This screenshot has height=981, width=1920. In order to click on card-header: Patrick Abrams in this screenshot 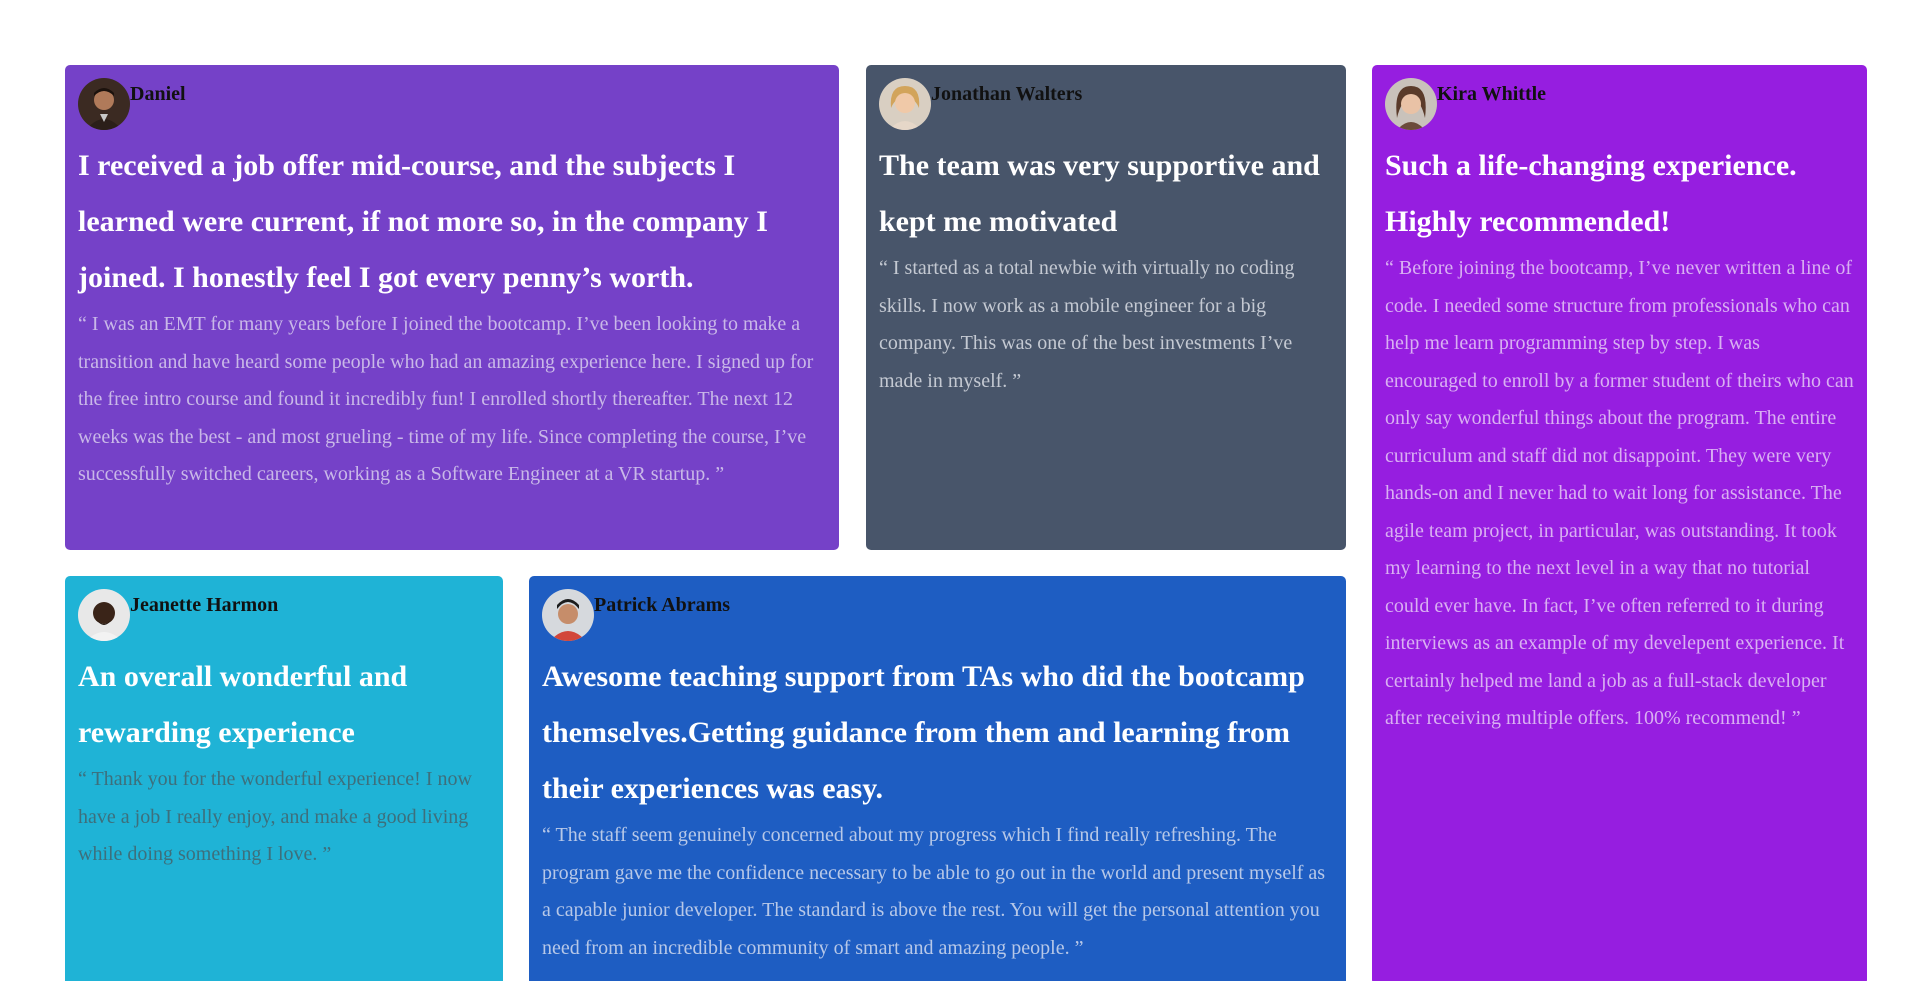, I will do `click(937, 615)`.